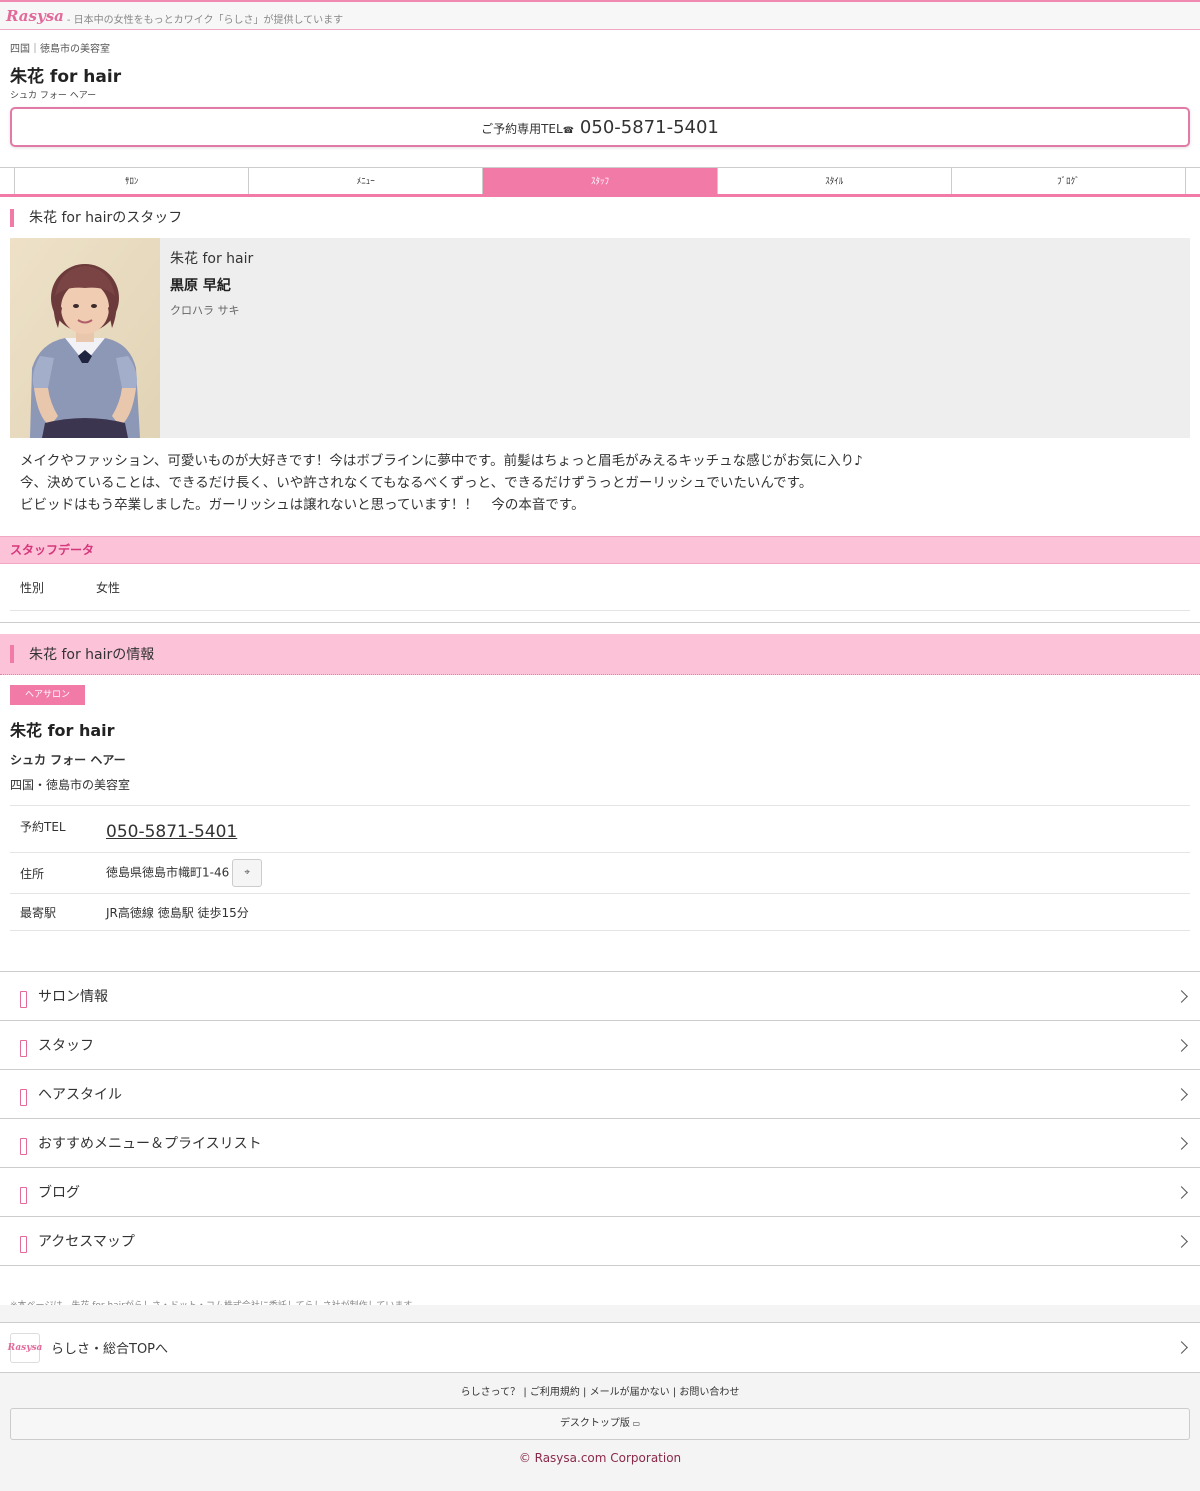 This screenshot has height=1491, width=1200. What do you see at coordinates (600, 1094) in the screenshot?
I see `nav-hairstyle: ヘアスタイル` at bounding box center [600, 1094].